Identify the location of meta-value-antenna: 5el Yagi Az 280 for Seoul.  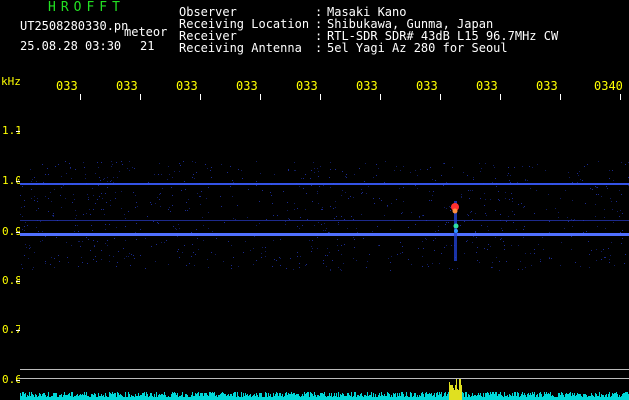
(417, 48).